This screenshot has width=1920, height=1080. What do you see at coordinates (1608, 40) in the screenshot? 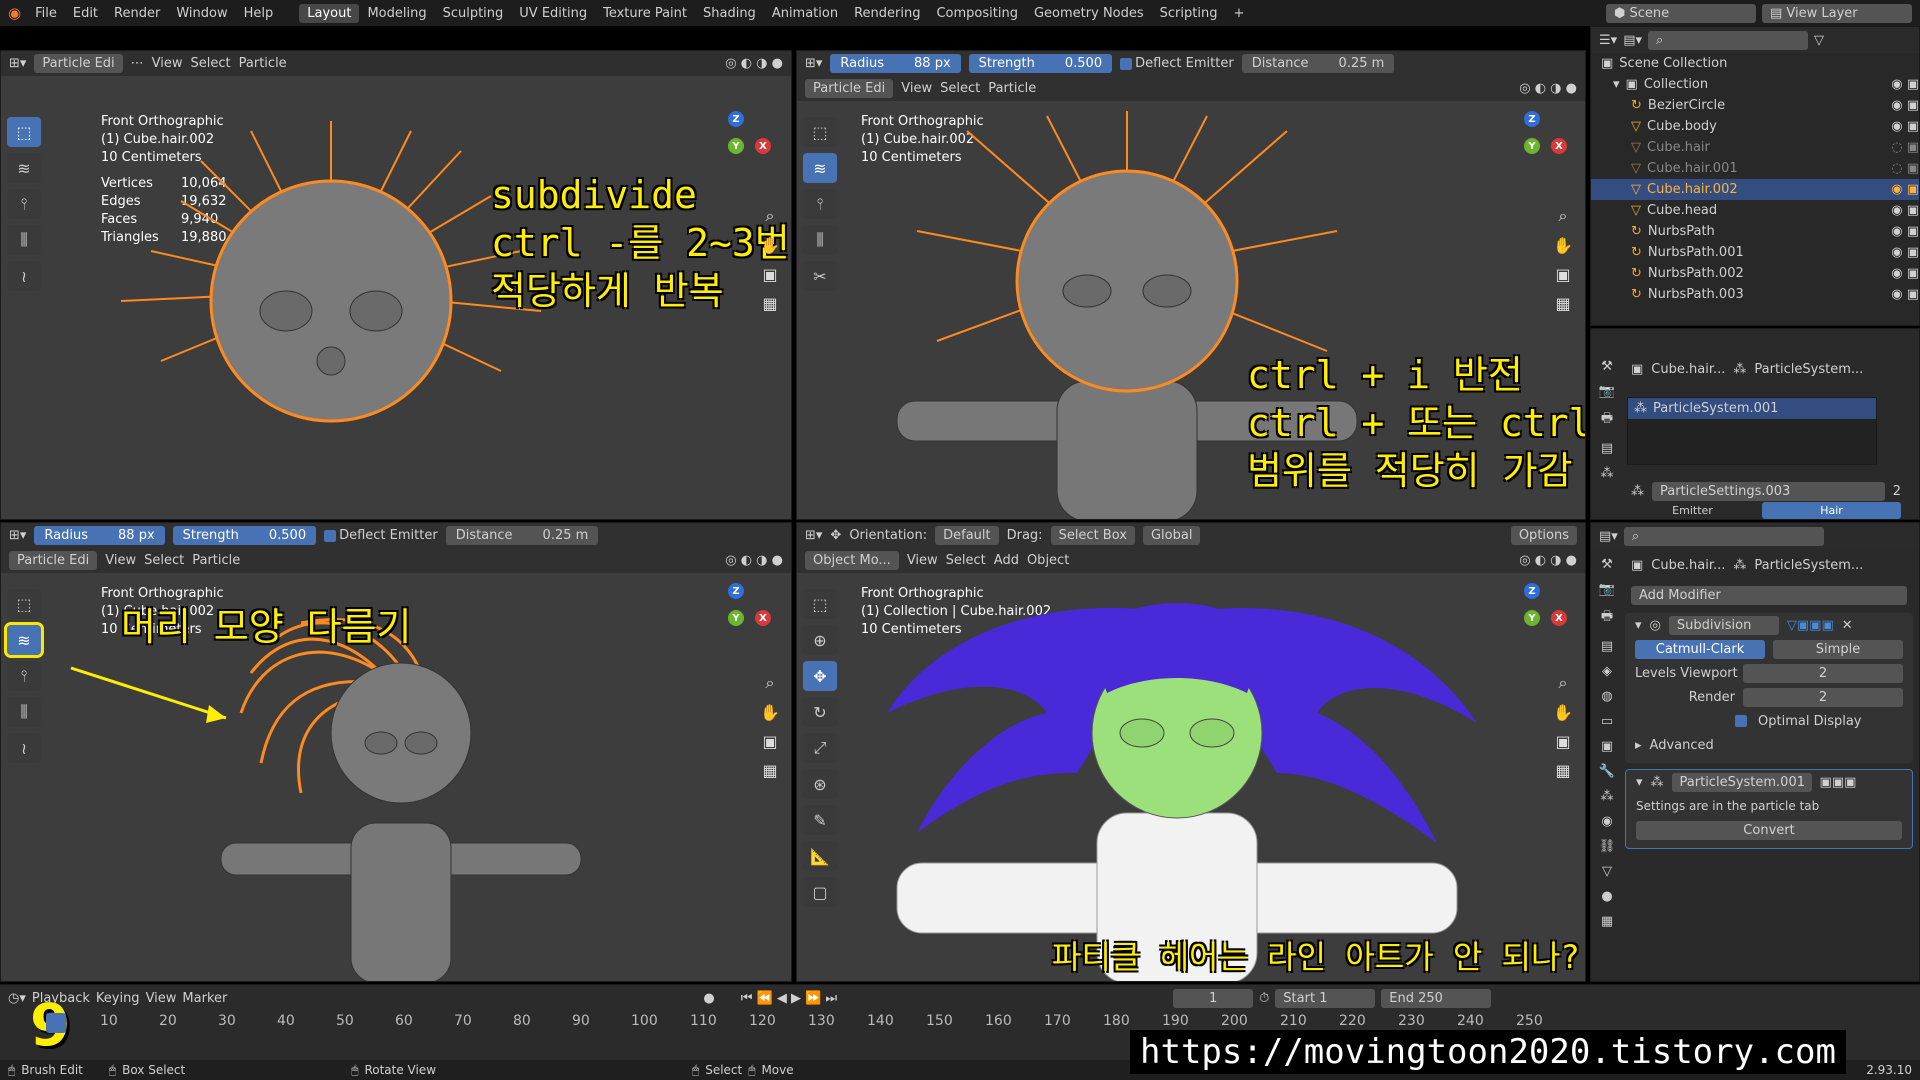
I see `editor-type-icon: ☰▾` at bounding box center [1608, 40].